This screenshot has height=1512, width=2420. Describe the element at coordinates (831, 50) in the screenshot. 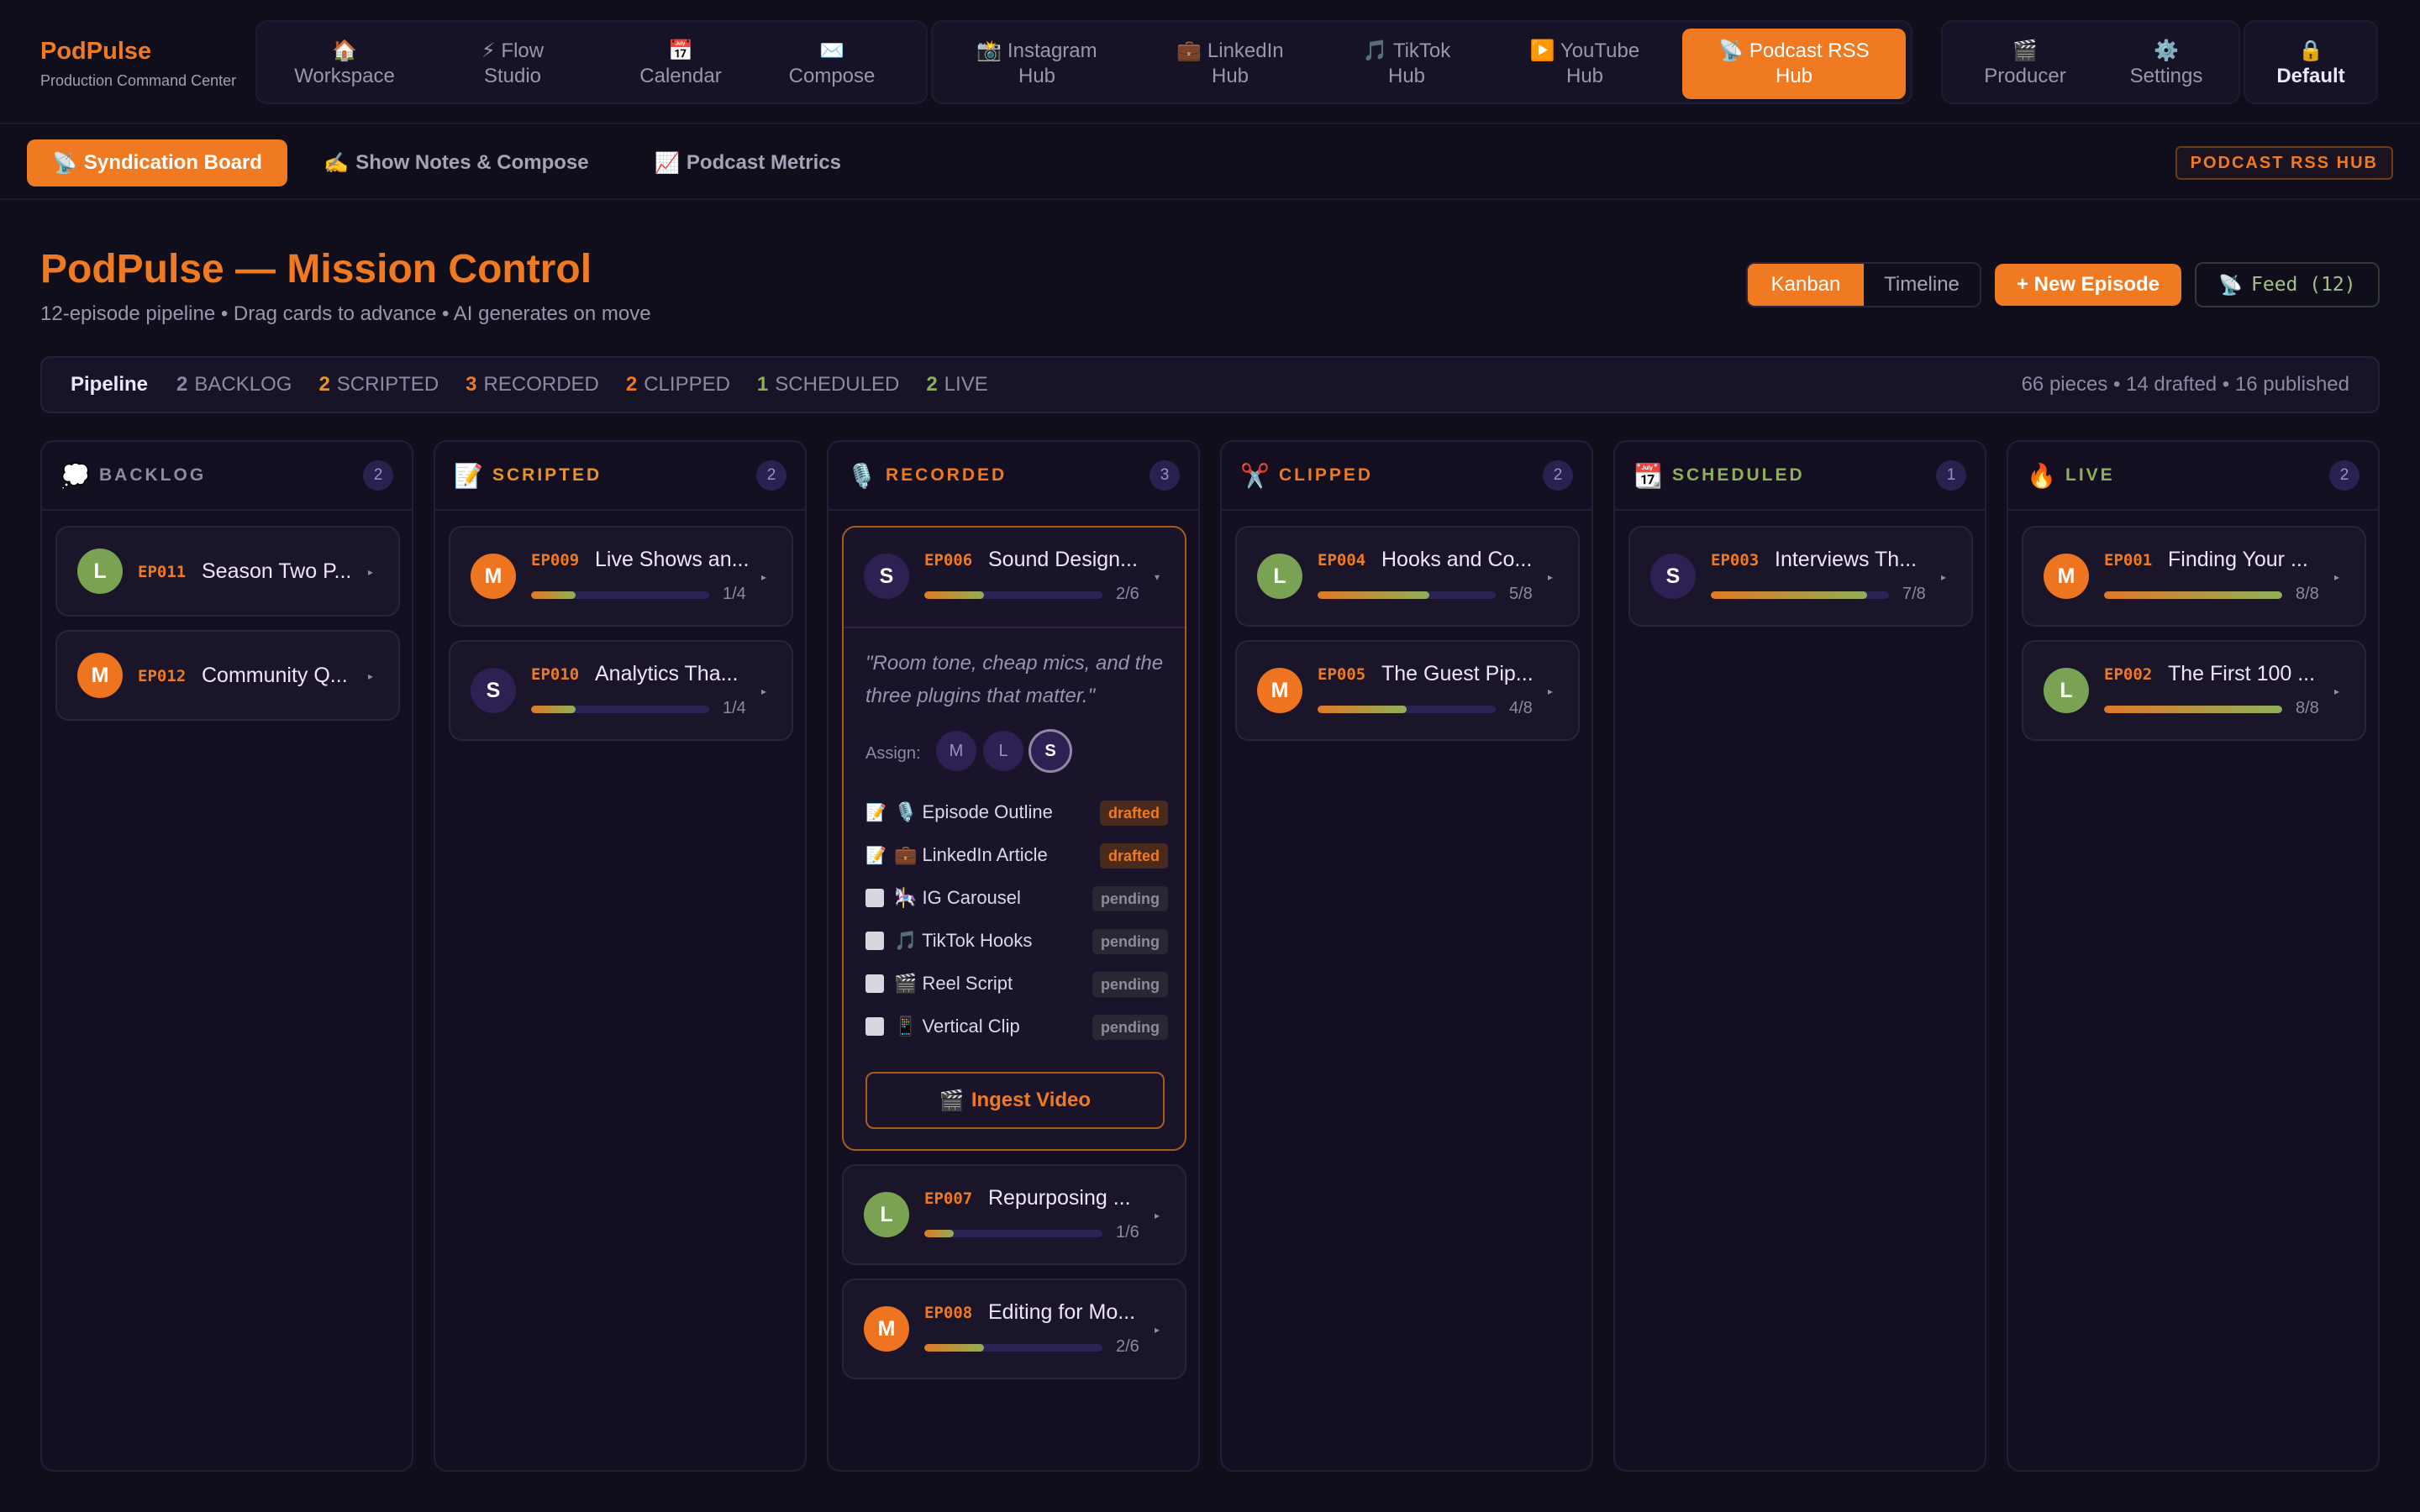

I see `envelope-icon: ✉️` at that location.